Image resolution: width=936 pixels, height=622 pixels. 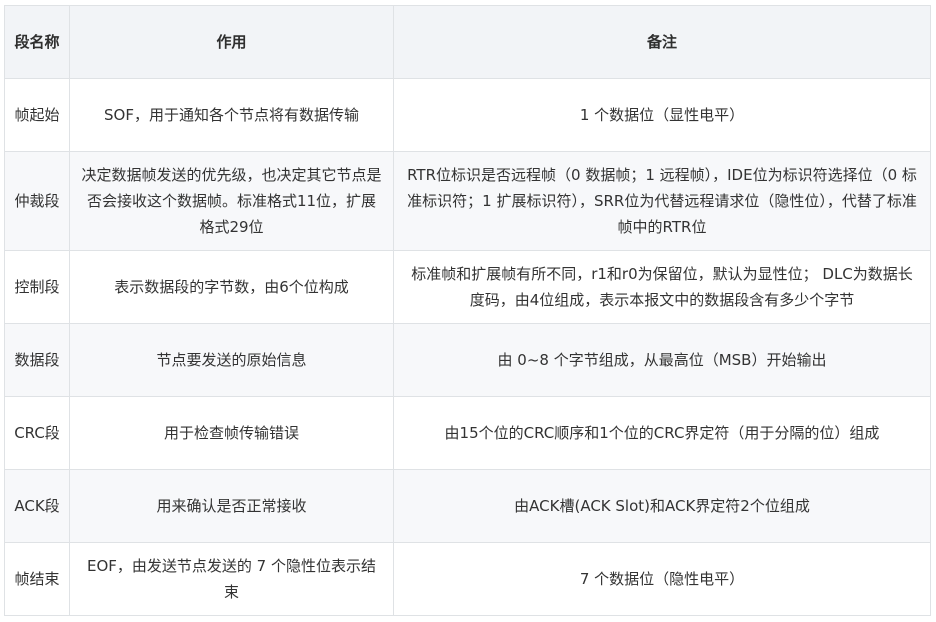 I want to click on segment-name-cell: 仲裁段, so click(x=37, y=201).